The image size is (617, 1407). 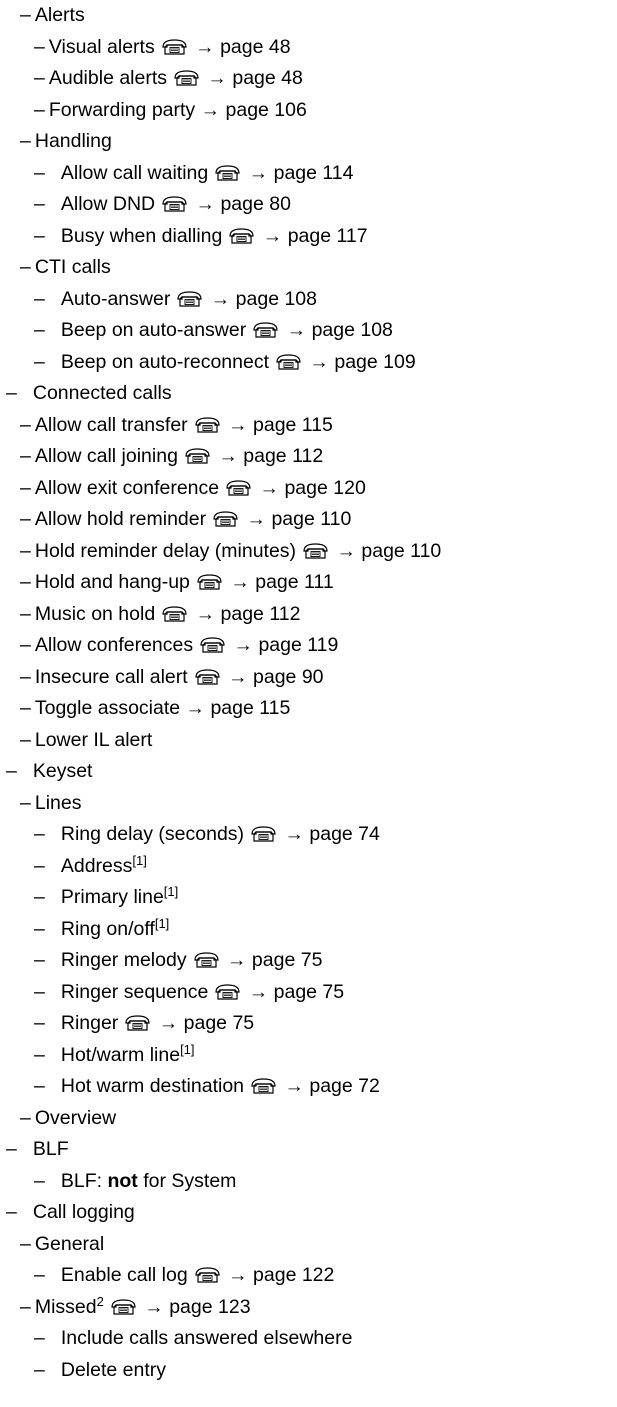 I want to click on menu-item-label: Address, so click(x=96, y=865).